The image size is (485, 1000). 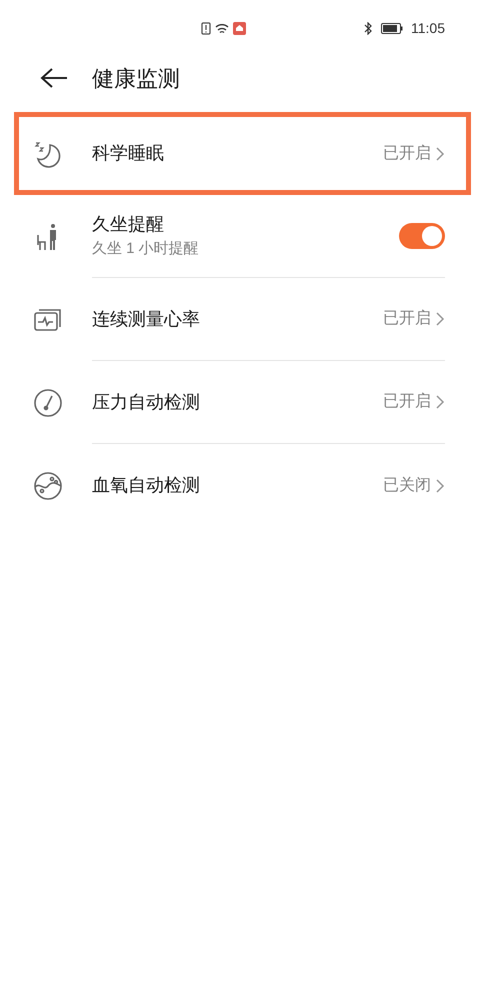 I want to click on blood-oxygen-icon, so click(x=48, y=486).